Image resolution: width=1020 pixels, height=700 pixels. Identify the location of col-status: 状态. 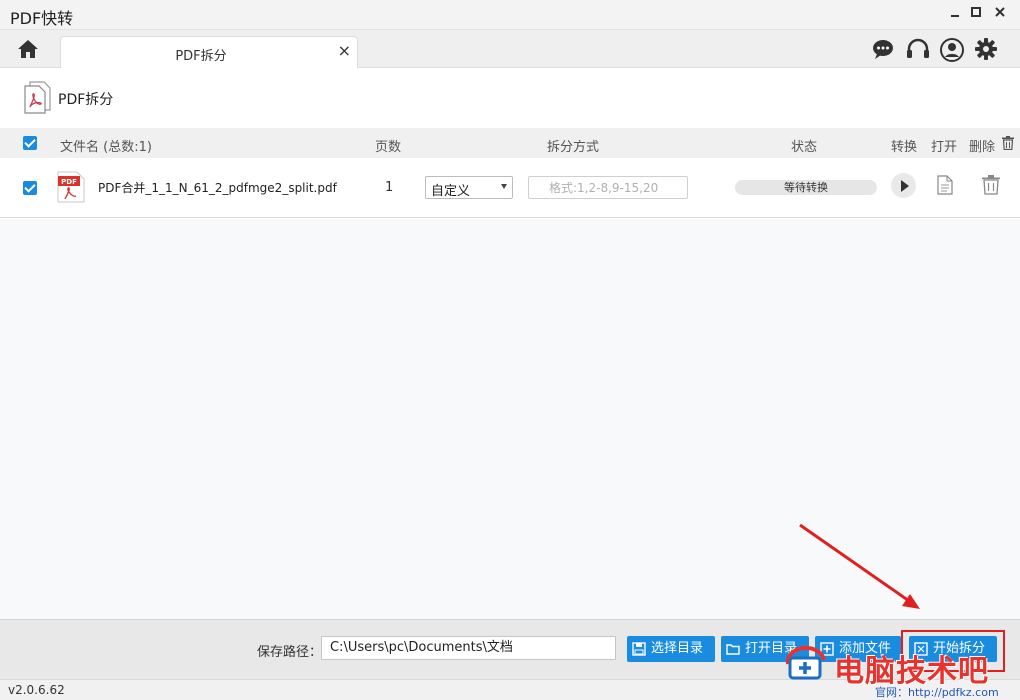
(804, 147).